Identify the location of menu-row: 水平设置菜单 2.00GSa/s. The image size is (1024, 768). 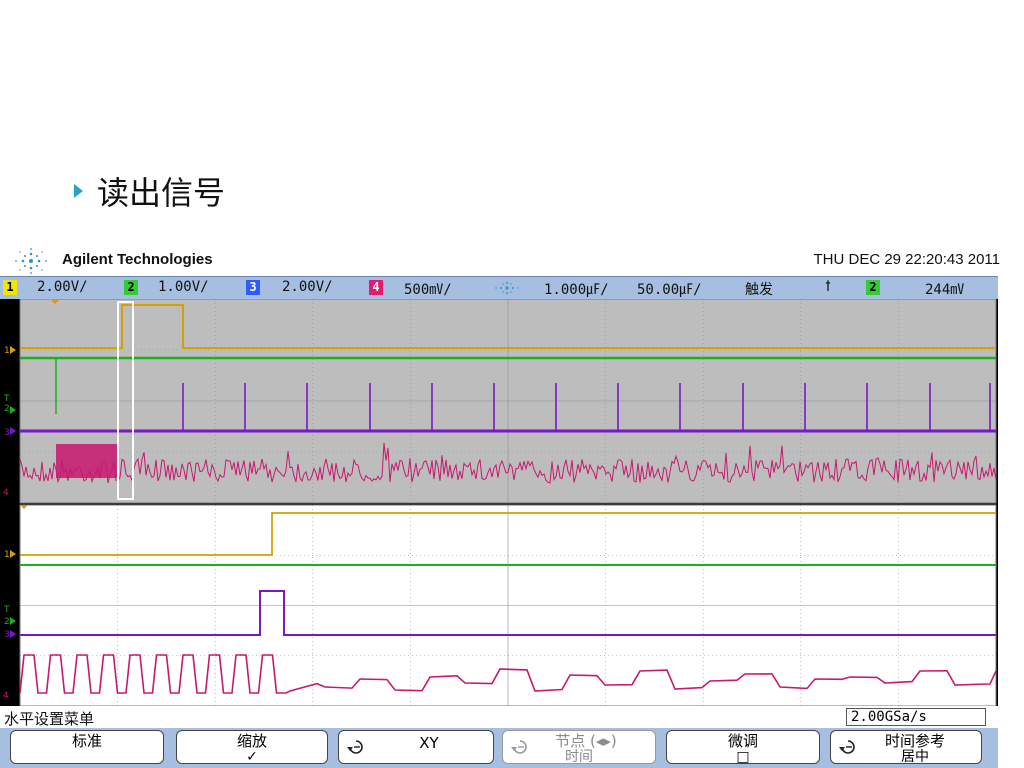
(499, 718).